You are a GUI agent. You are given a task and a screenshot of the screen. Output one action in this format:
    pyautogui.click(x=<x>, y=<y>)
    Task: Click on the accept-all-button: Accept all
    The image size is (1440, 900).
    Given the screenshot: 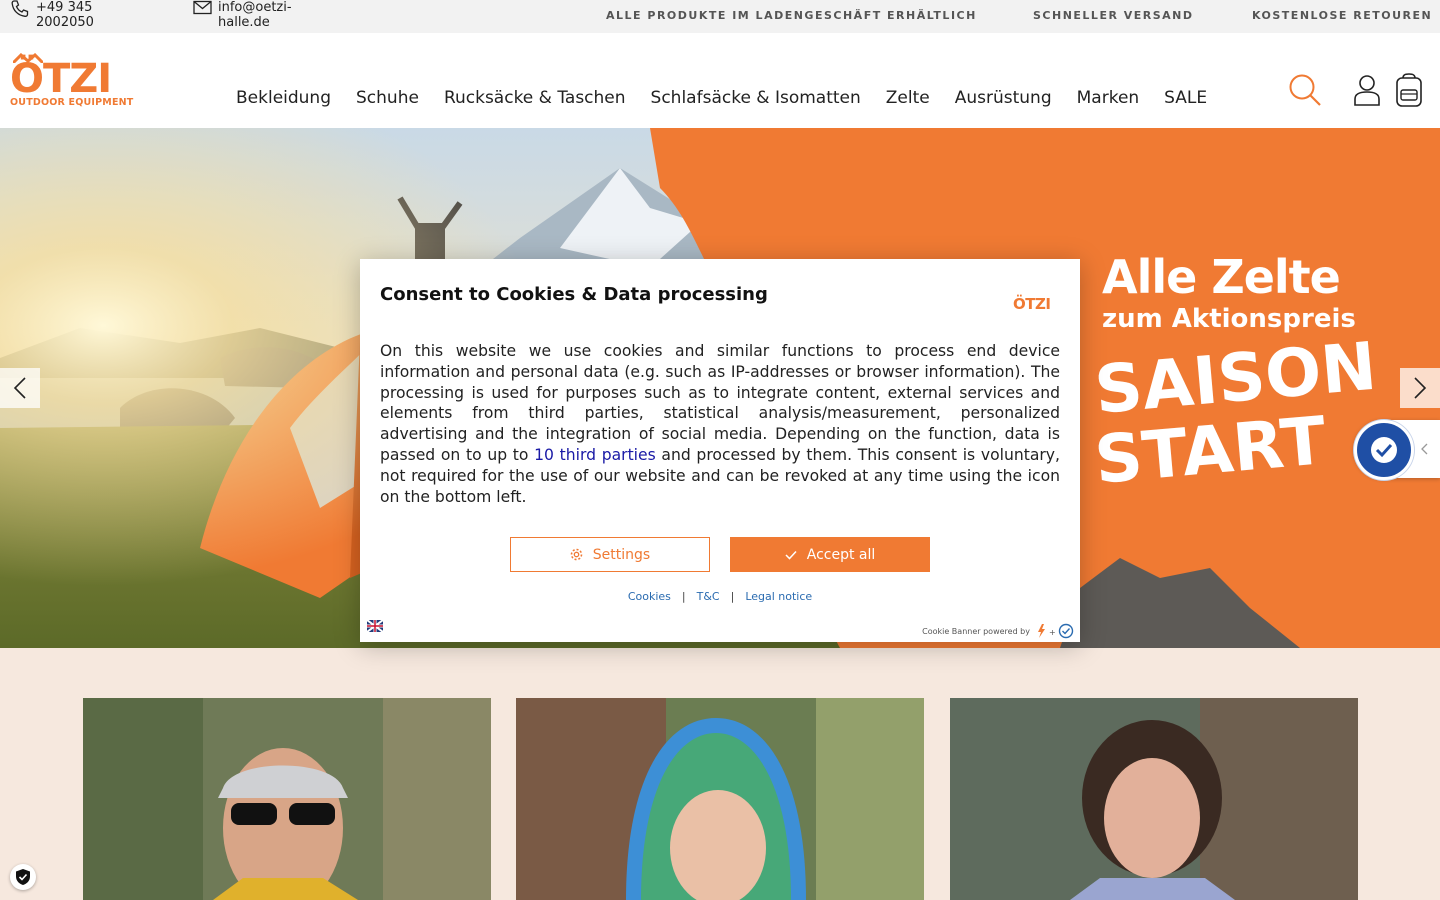 What is the action you would take?
    pyautogui.click(x=830, y=554)
    